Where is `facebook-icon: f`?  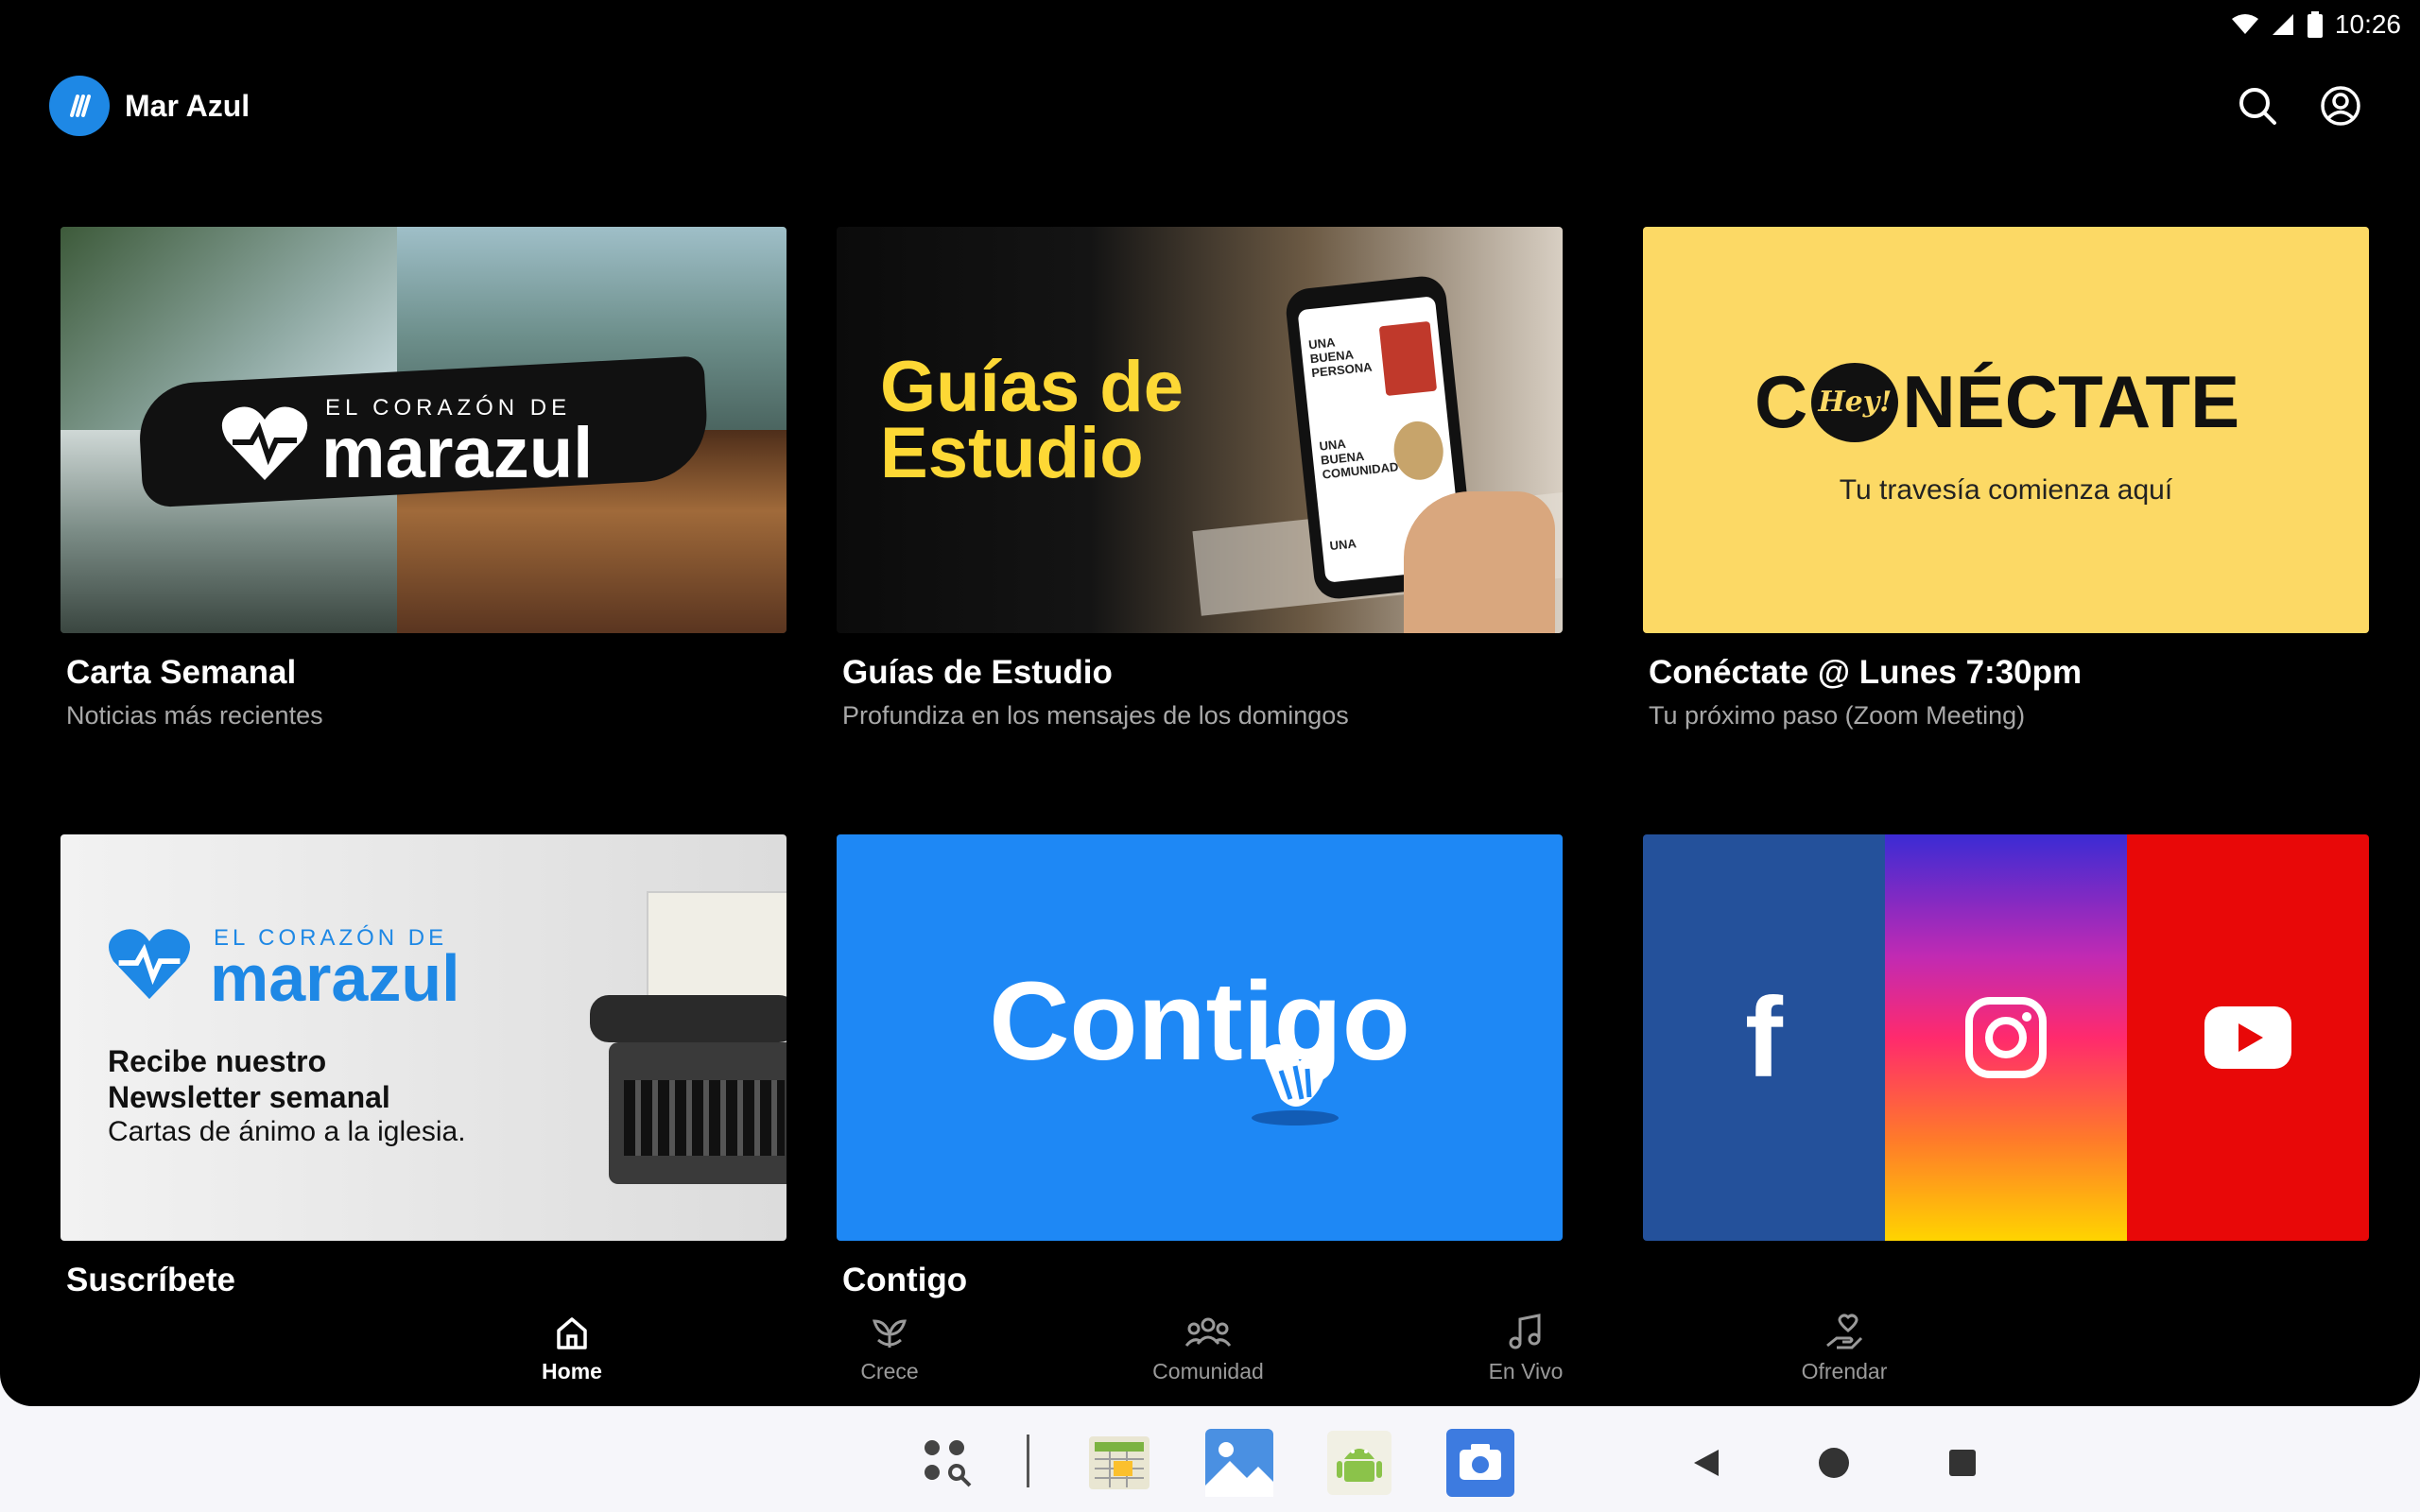 facebook-icon: f is located at coordinates (1764, 1037).